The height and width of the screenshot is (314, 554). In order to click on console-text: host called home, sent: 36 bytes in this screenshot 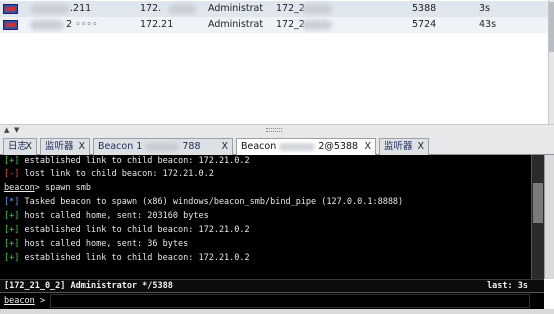, I will do `click(104, 244)`.